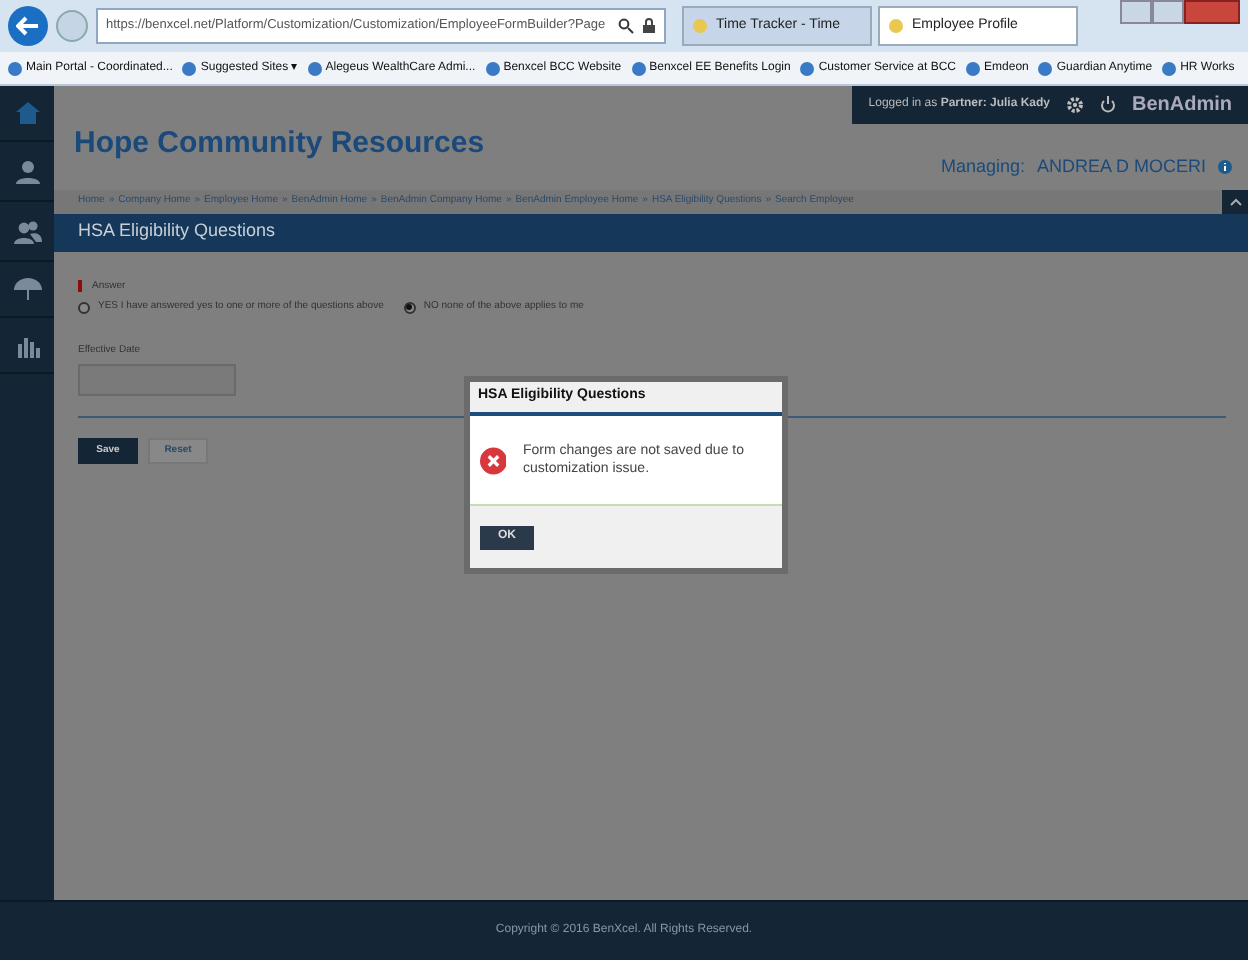 The height and width of the screenshot is (960, 1248). I want to click on section-title: HSA Eligibility Questions, so click(177, 231).